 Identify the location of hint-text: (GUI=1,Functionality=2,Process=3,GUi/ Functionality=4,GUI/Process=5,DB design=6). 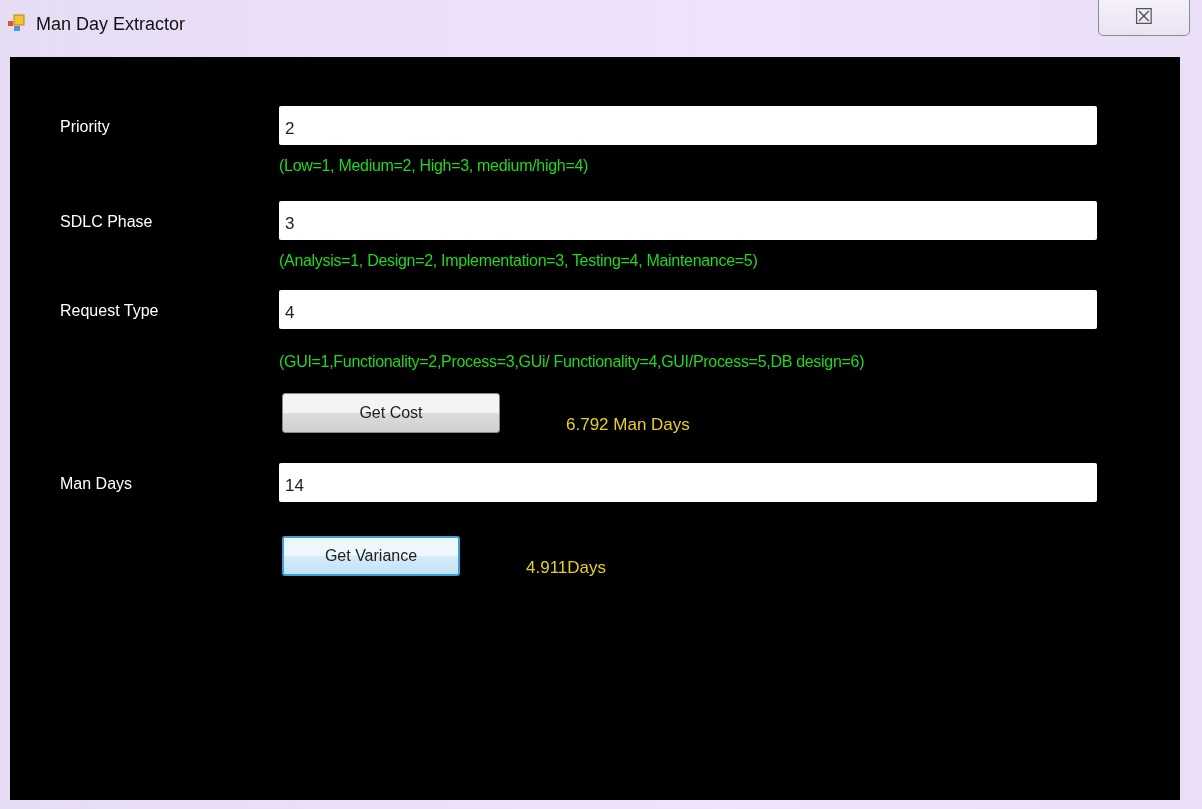
(572, 362).